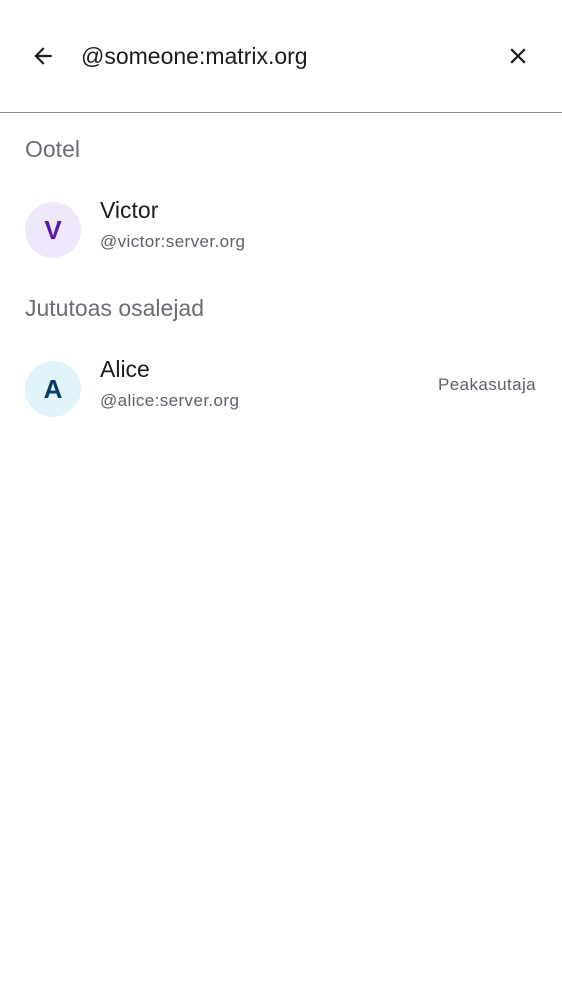 The image size is (562, 1000). What do you see at coordinates (281, 230) in the screenshot?
I see `member-row-victor: V Victor @victor:server.org` at bounding box center [281, 230].